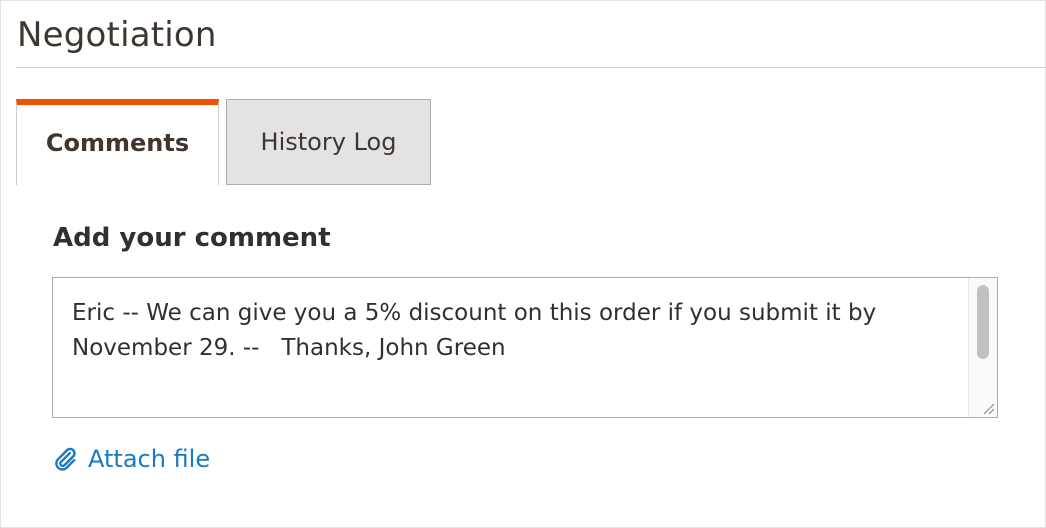  I want to click on comment-heading: Add your comment, so click(192, 238).